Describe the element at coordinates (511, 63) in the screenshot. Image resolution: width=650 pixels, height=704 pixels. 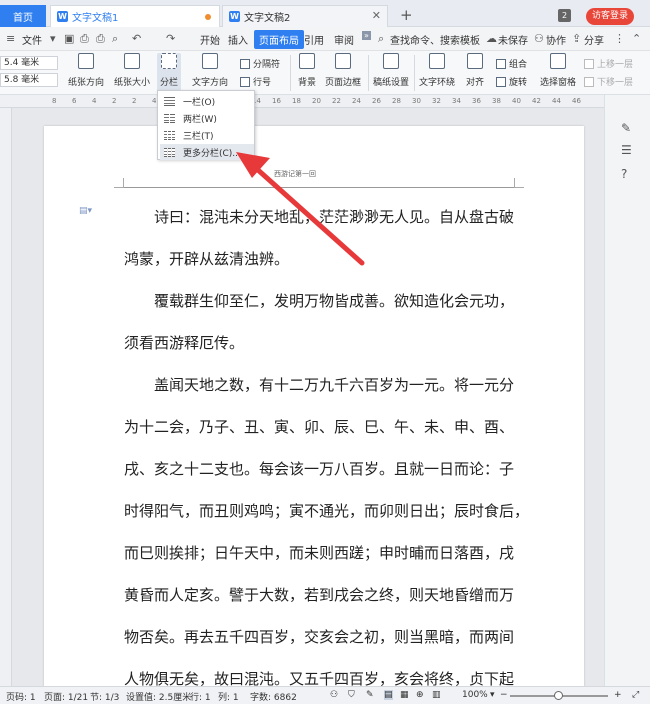
I see `group-button: 组合` at that location.